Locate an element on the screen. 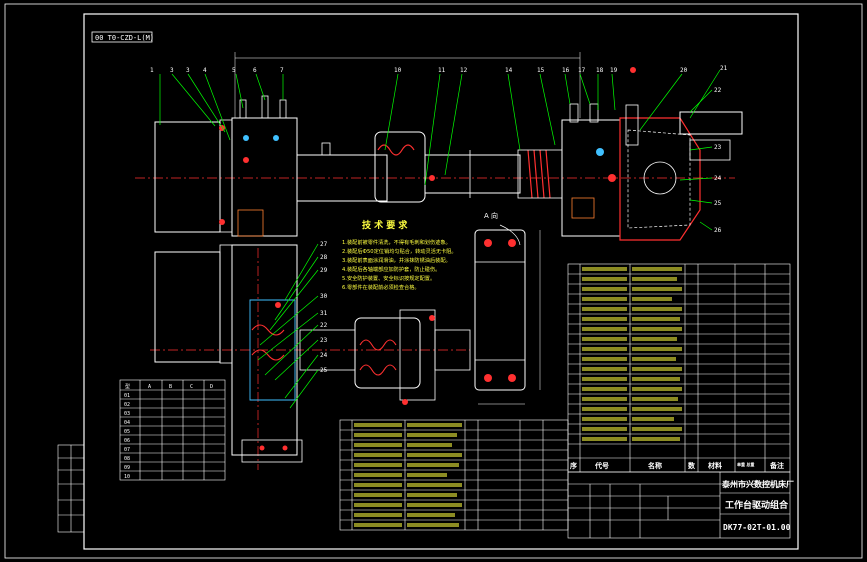 The width and height of the screenshot is (867, 562). drawing-number: DK77-02T-01.00 is located at coordinates (757, 527).